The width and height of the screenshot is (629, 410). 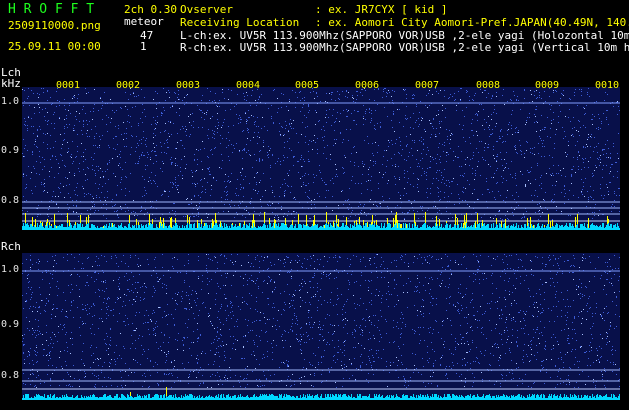 I want to click on time-marker-0003: 0003, so click(x=188, y=85).